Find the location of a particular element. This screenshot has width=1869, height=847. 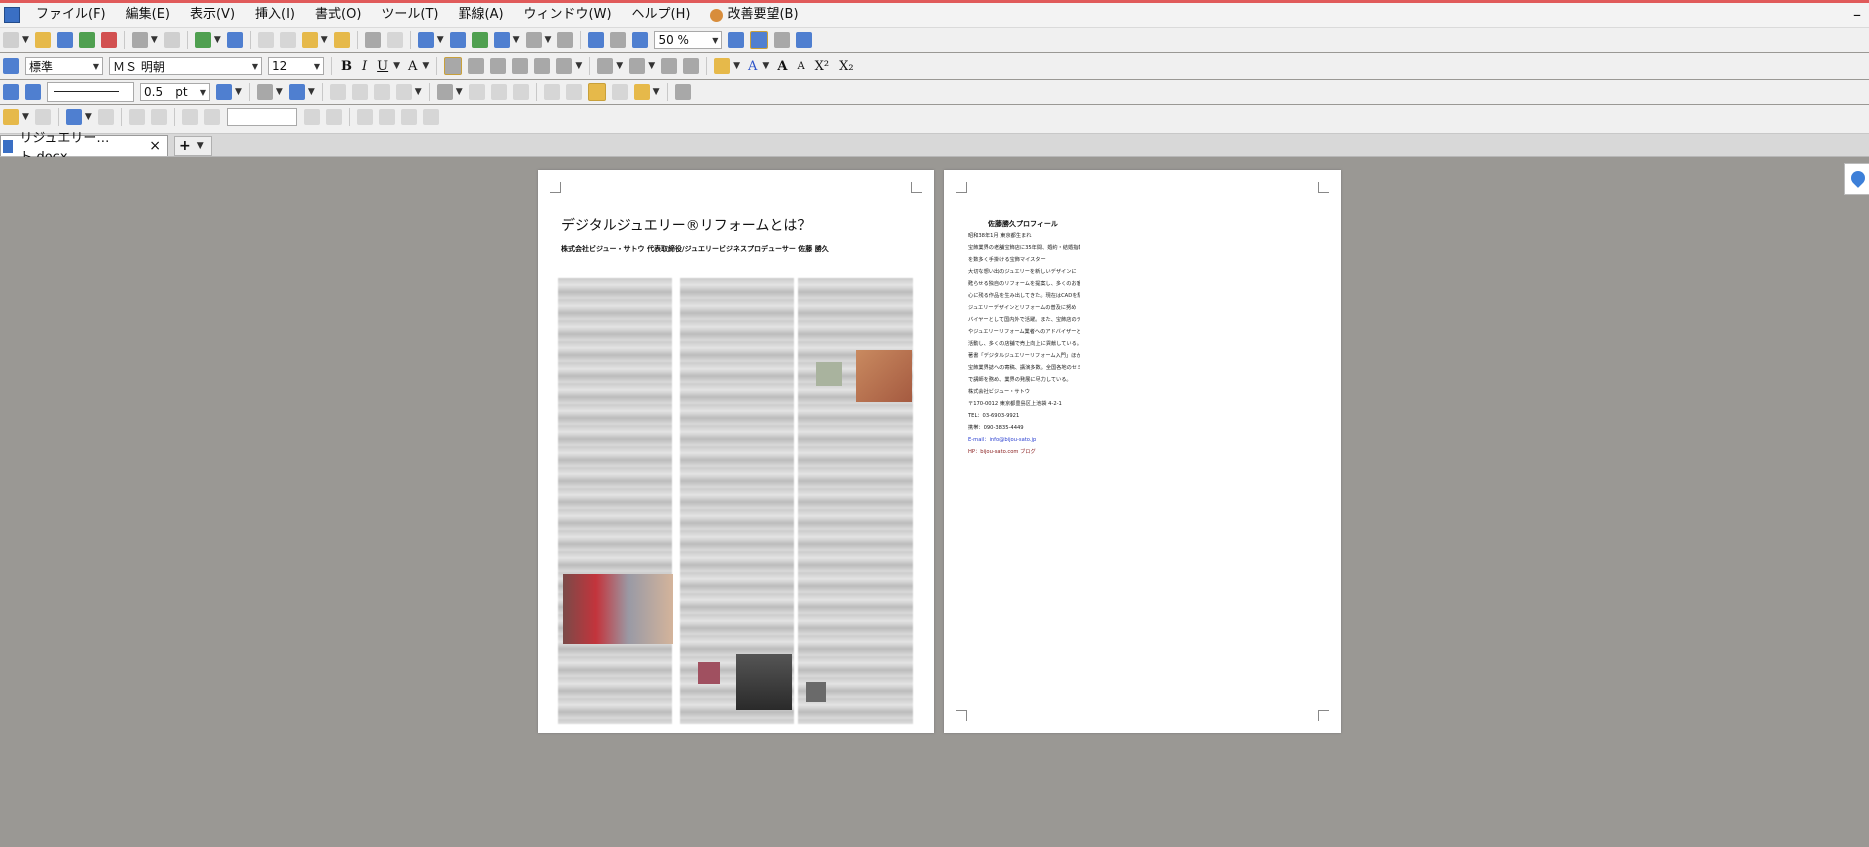

page-view-2-icon is located at coordinates (386, 117).